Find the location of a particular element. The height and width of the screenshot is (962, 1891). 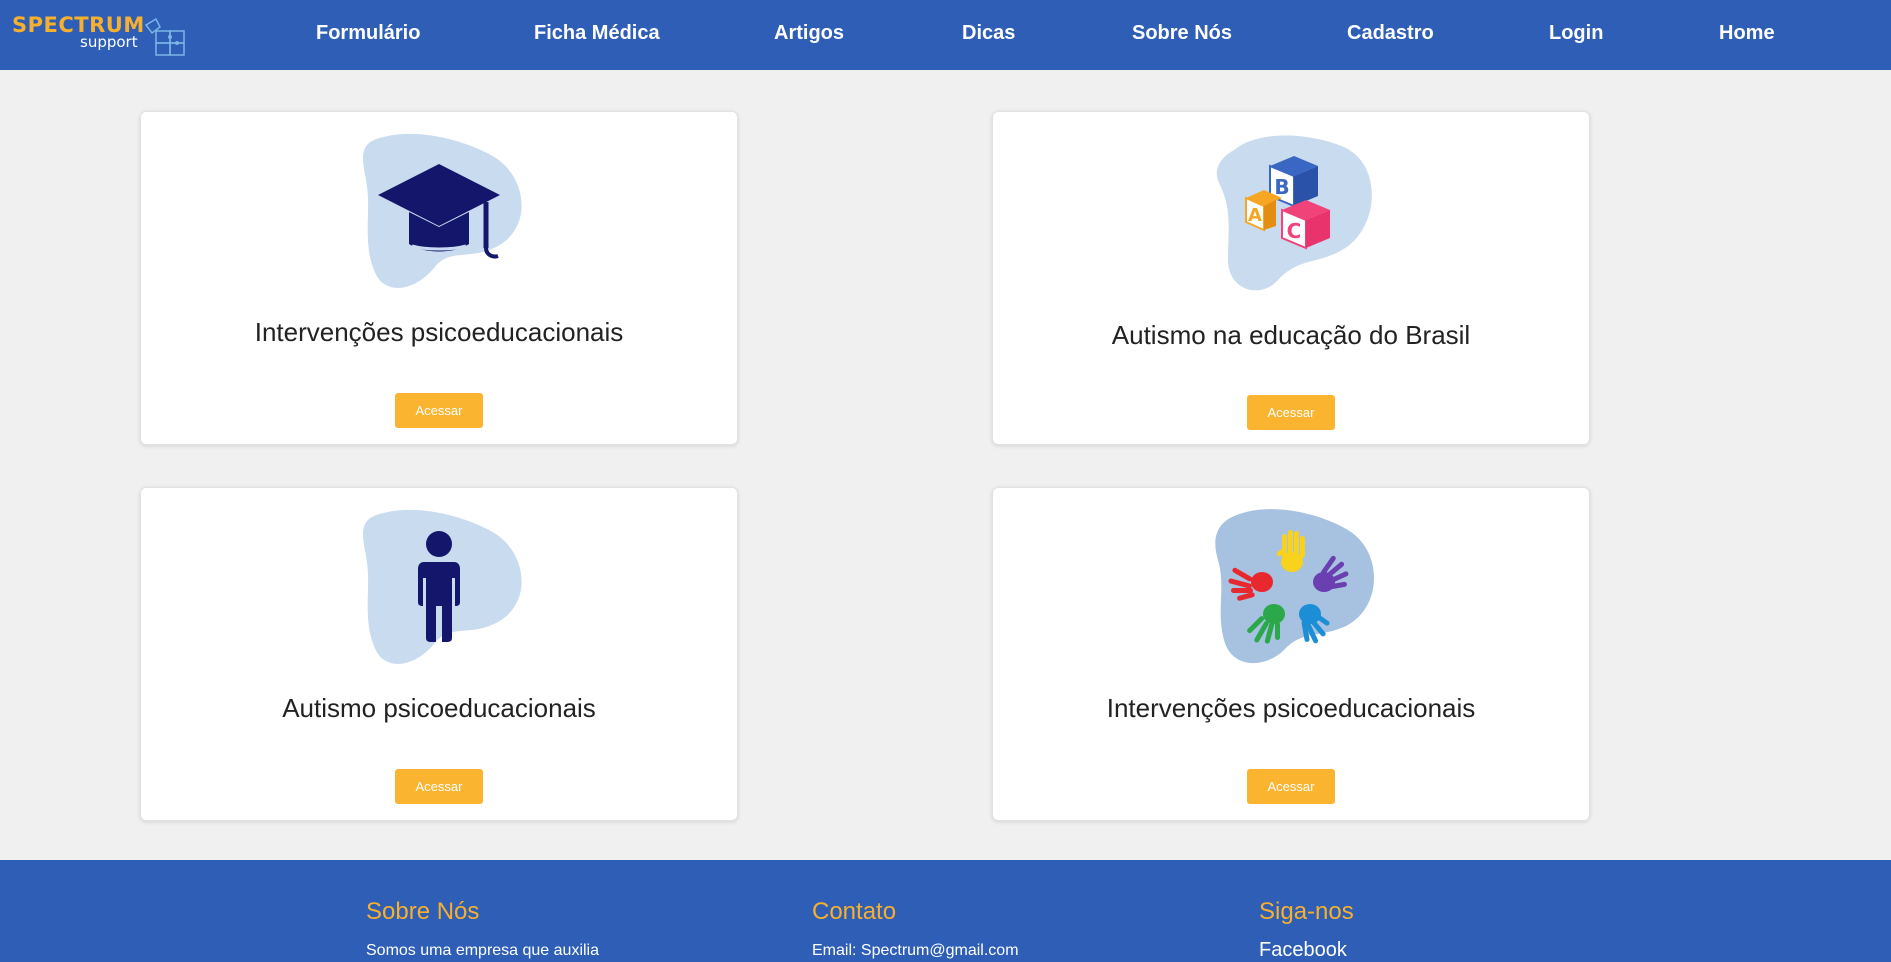

nav-home: Home is located at coordinates (1747, 33).